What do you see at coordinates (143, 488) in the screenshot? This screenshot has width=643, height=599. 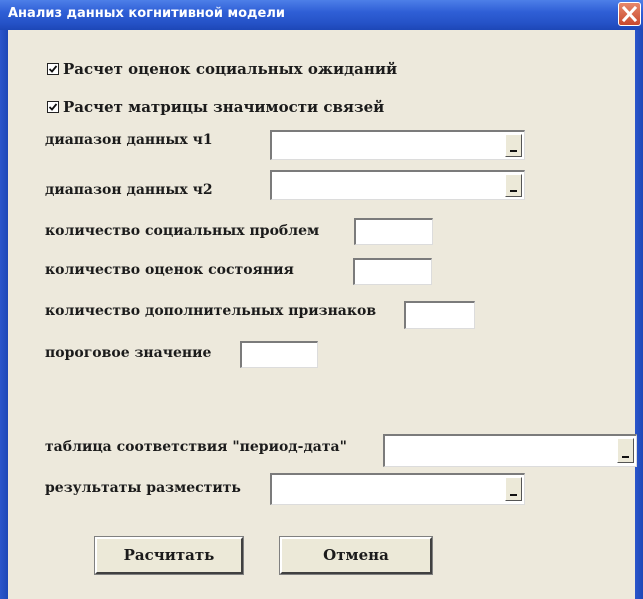 I see `results-place-label: результаты разместить` at bounding box center [143, 488].